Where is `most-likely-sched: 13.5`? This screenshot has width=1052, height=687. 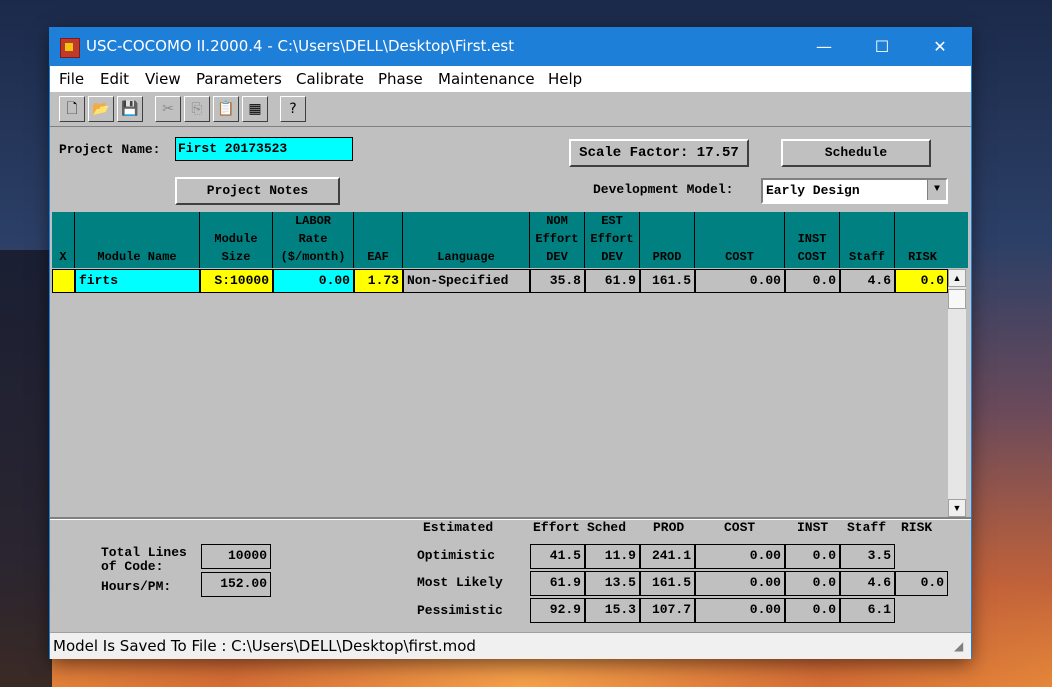 most-likely-sched: 13.5 is located at coordinates (612, 583).